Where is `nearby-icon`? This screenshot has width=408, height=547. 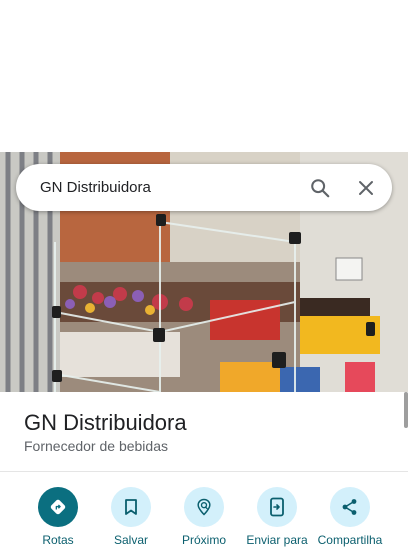 nearby-icon is located at coordinates (204, 507).